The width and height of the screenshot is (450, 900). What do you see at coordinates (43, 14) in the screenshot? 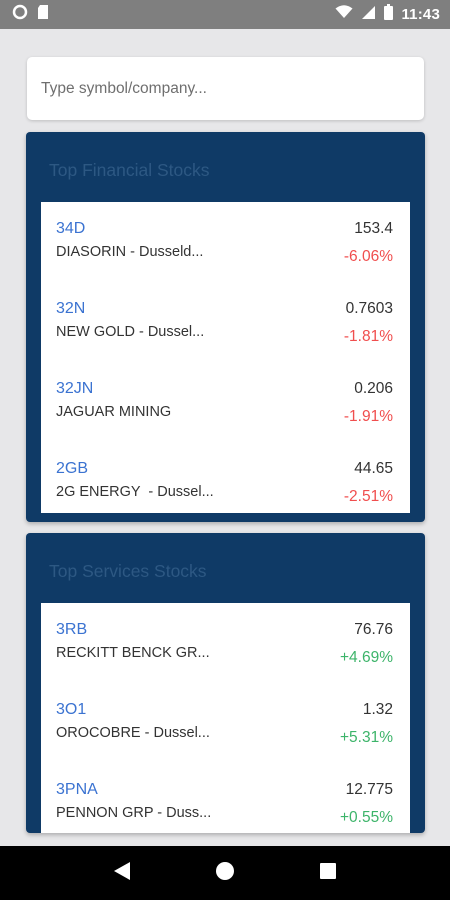
I see `sd-card-icon` at bounding box center [43, 14].